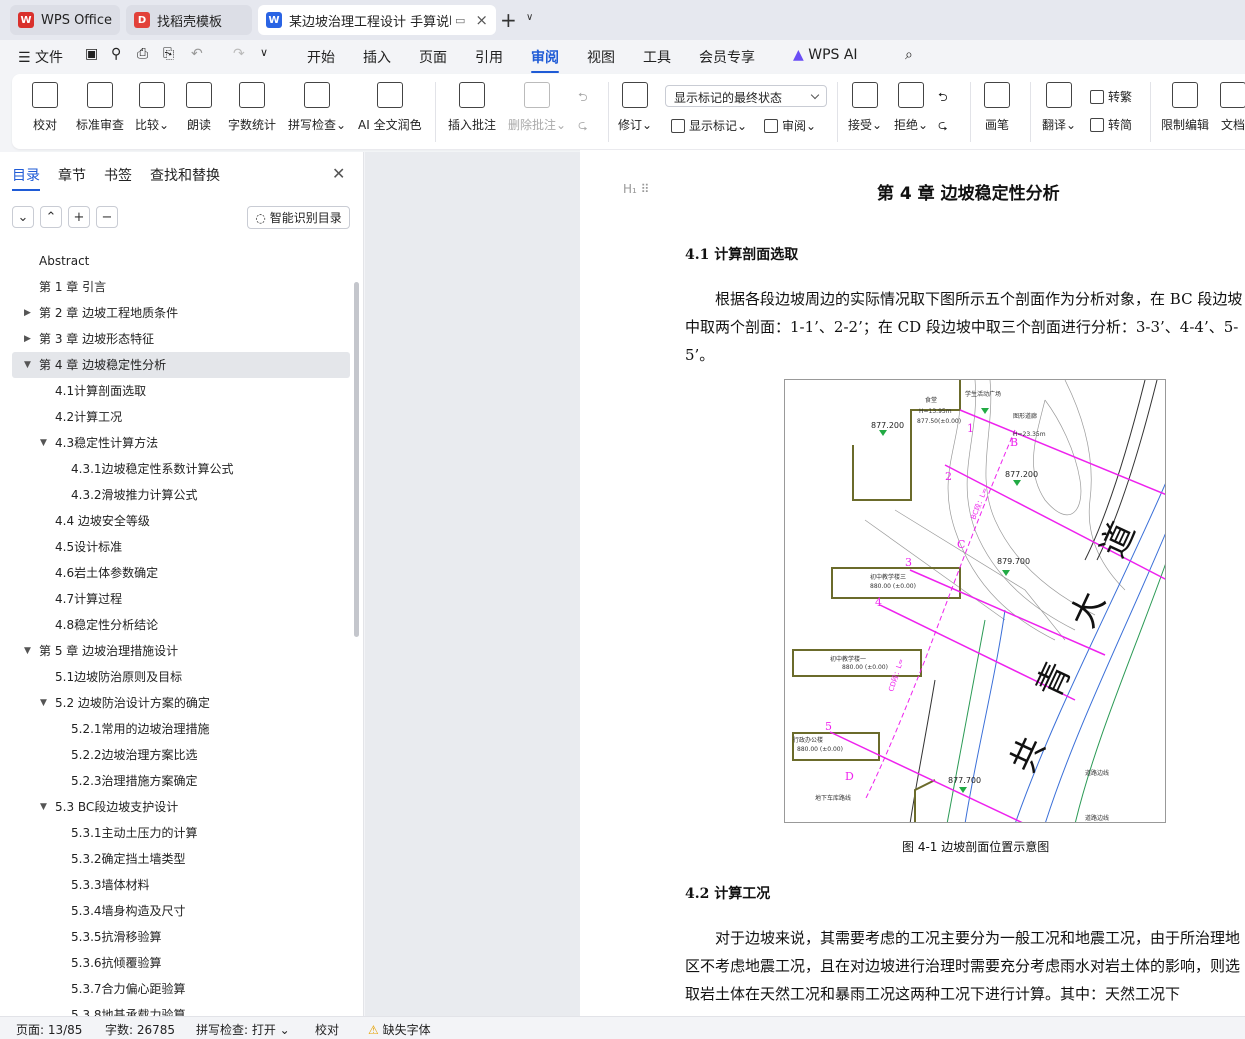 This screenshot has height=1039, width=1245. Describe the element at coordinates (399, 1029) in the screenshot. I see `missing-font-status: ⚠ 缺失字体` at that location.